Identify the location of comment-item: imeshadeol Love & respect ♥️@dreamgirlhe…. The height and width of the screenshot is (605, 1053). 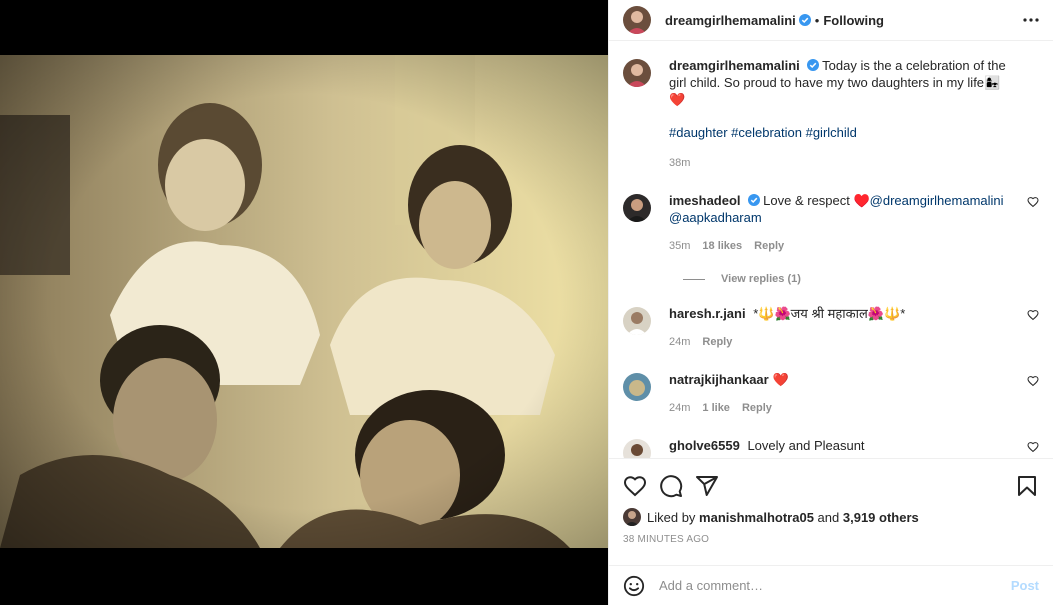
(831, 213).